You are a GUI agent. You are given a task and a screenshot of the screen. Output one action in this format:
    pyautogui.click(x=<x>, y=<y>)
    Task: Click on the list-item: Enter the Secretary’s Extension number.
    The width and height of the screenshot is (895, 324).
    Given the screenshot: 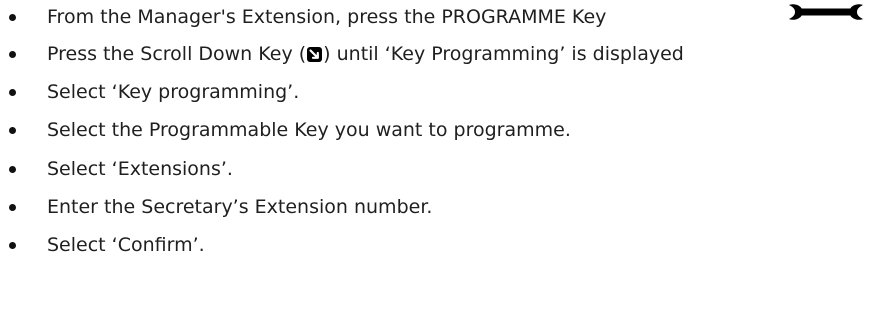 What is the action you would take?
    pyautogui.click(x=447, y=207)
    